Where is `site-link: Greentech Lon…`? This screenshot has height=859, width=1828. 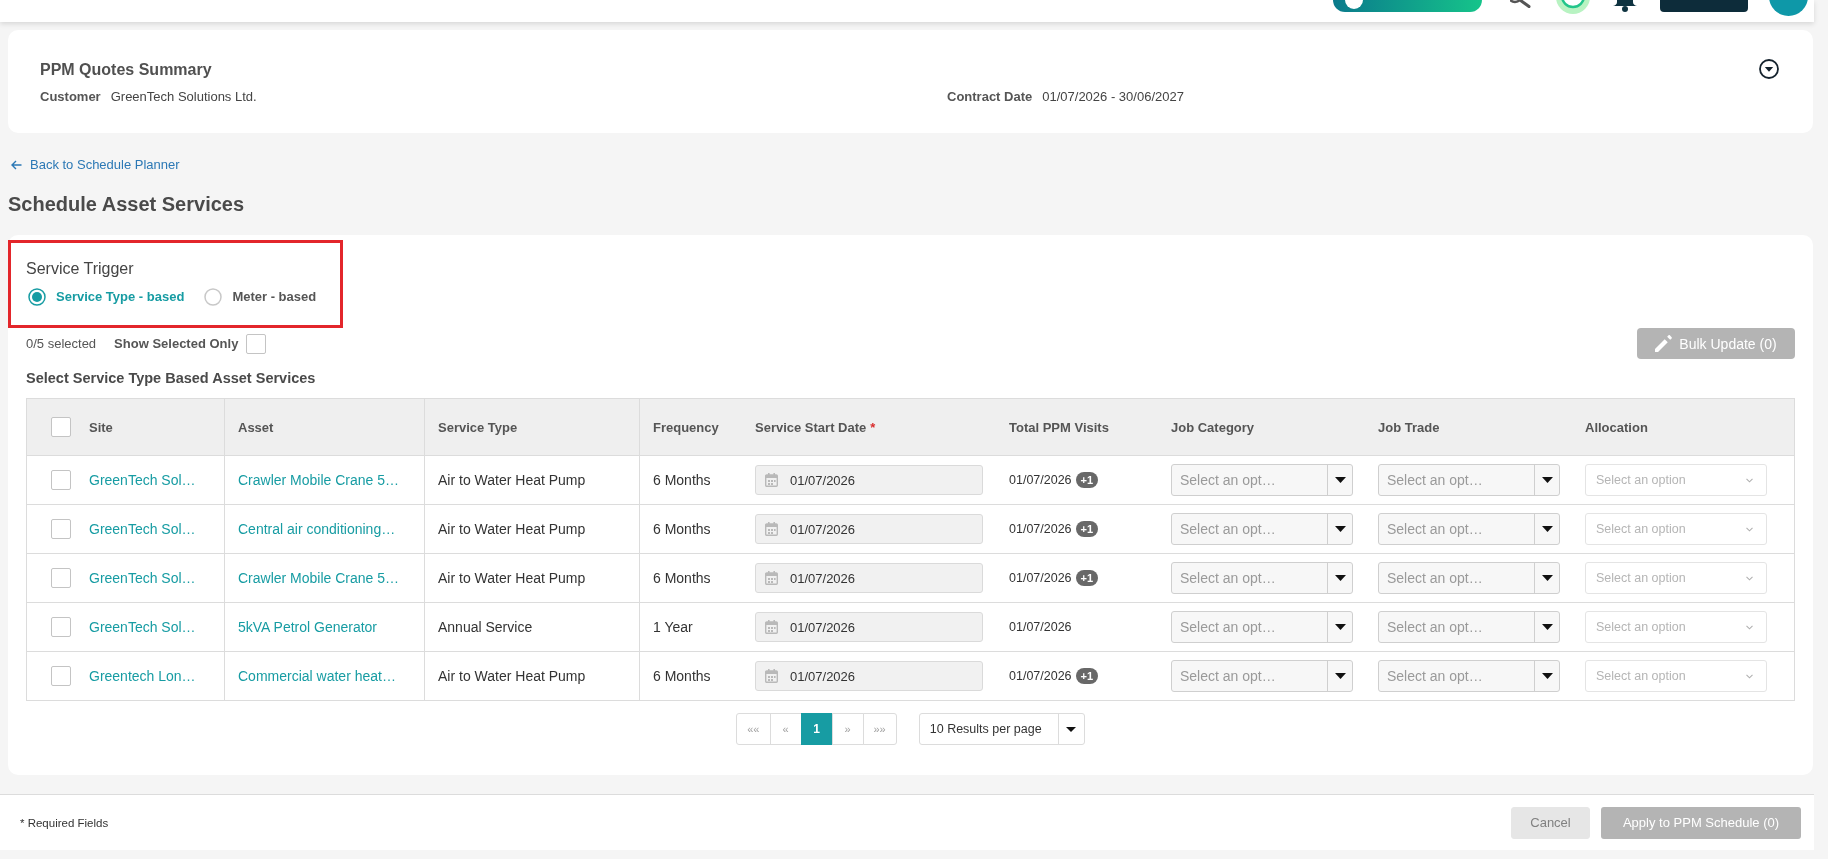 site-link: Greentech Lon… is located at coordinates (142, 676).